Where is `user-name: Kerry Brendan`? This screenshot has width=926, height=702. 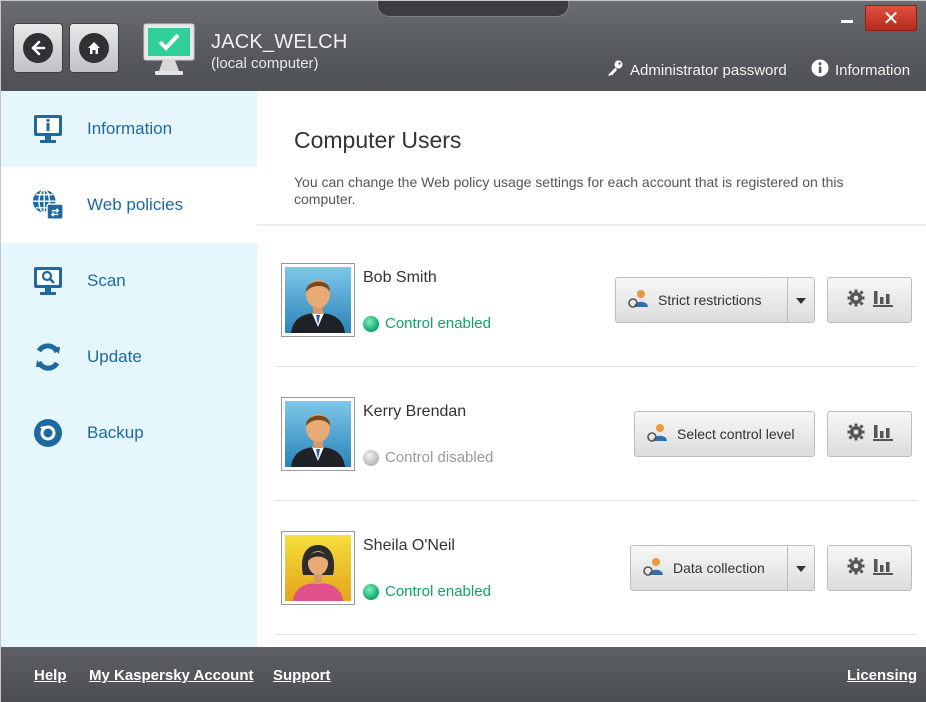
user-name: Kerry Brendan is located at coordinates (415, 411).